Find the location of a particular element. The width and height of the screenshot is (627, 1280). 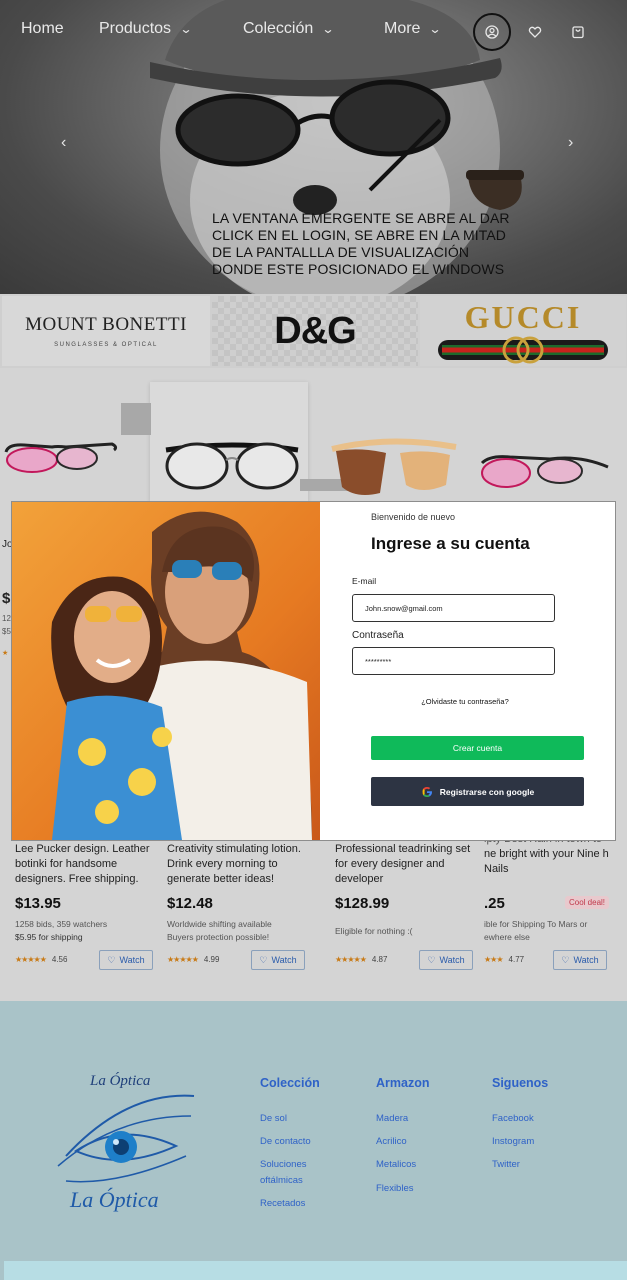

password-label: Contraseña is located at coordinates (378, 635).